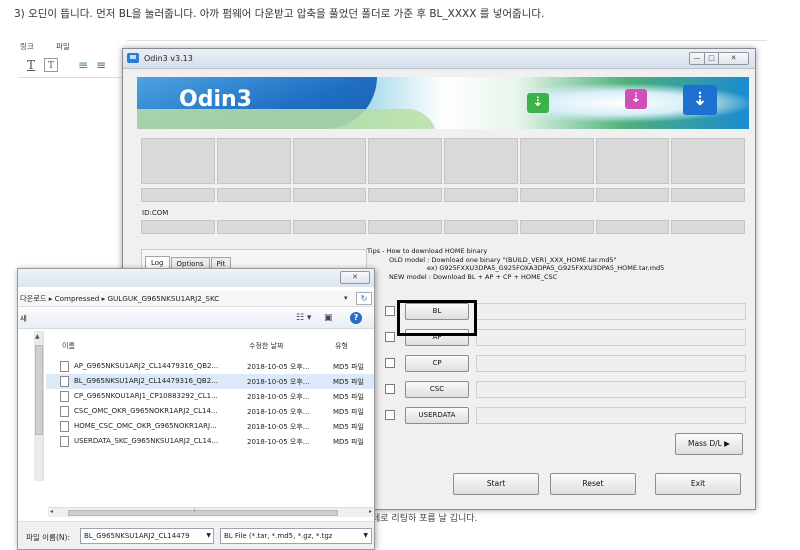  Describe the element at coordinates (23, 318) in the screenshot. I see `new-folder-button: 새` at that location.